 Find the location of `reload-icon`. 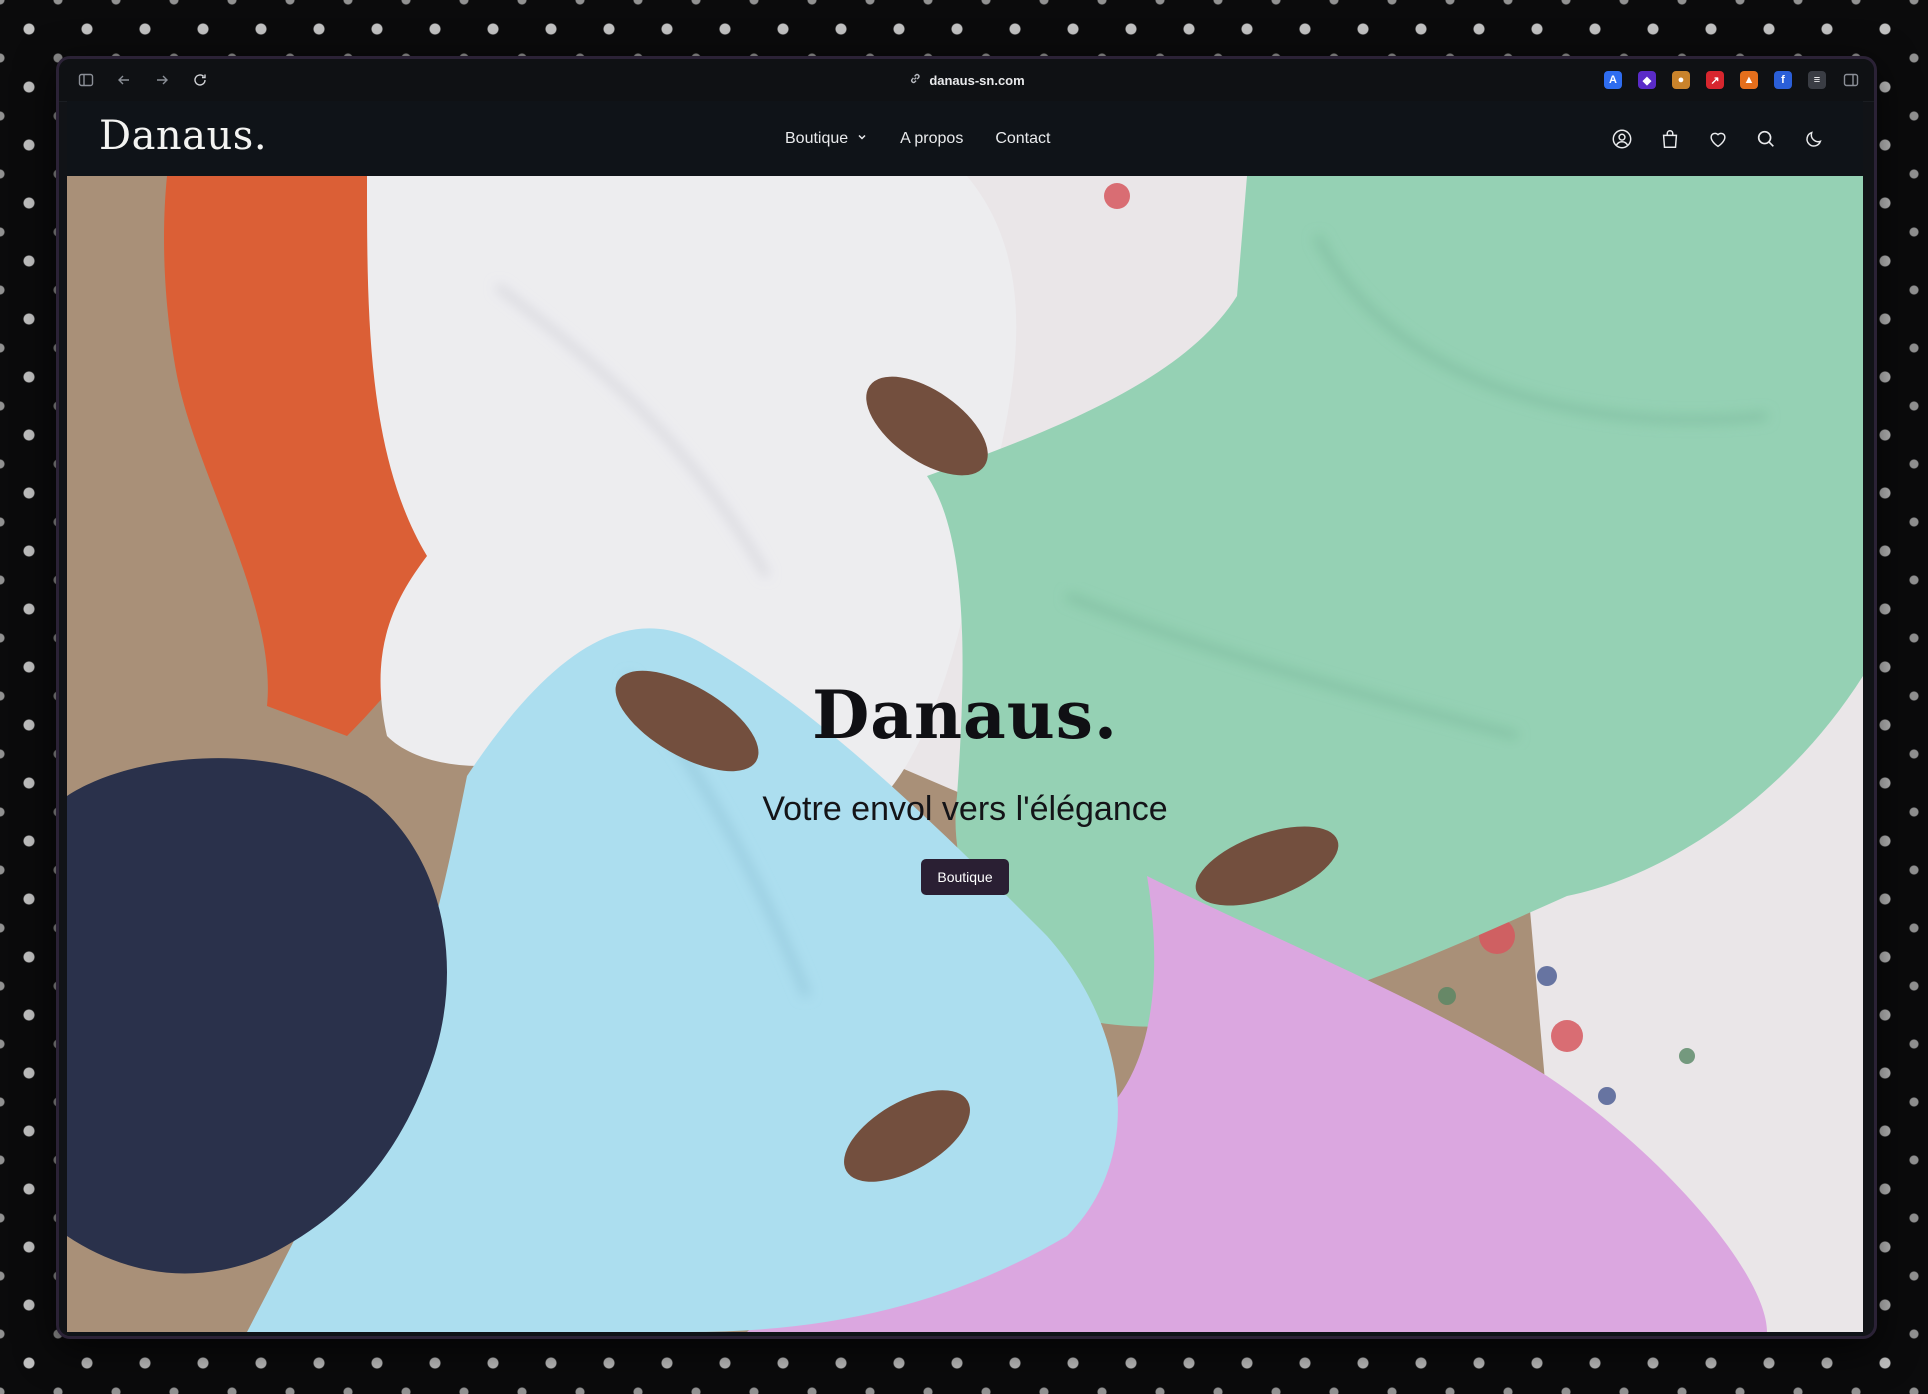

reload-icon is located at coordinates (200, 80).